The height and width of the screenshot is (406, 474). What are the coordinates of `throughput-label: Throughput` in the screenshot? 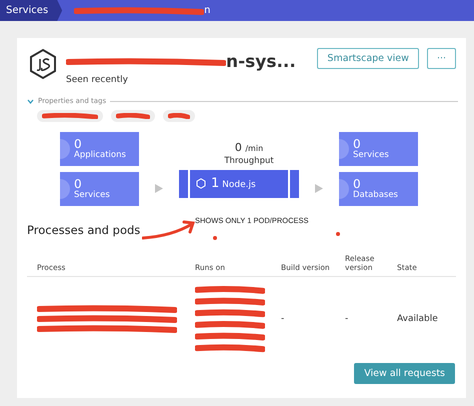 It's located at (249, 161).